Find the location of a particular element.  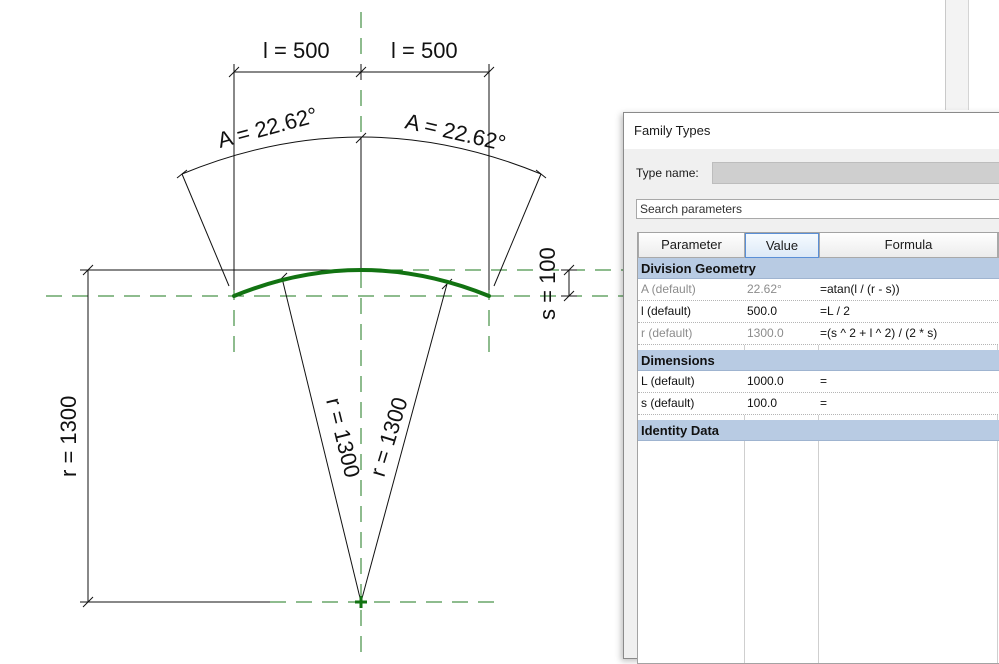

parameter-name: r (default) is located at coordinates (667, 333).